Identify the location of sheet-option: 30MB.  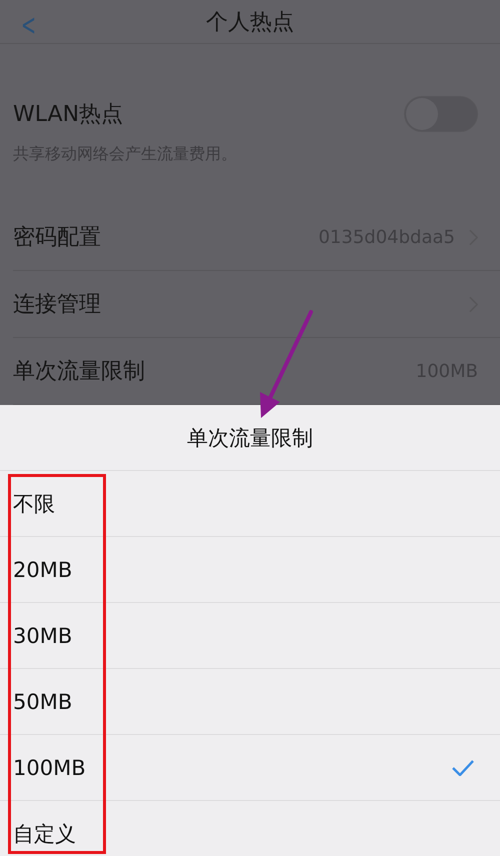
(250, 636).